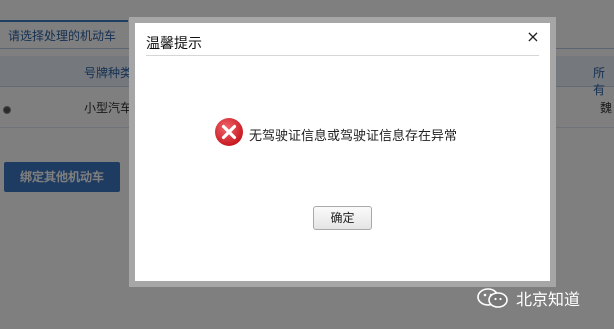 The width and height of the screenshot is (614, 329). I want to click on watermark-text: 北京知道, so click(548, 299).